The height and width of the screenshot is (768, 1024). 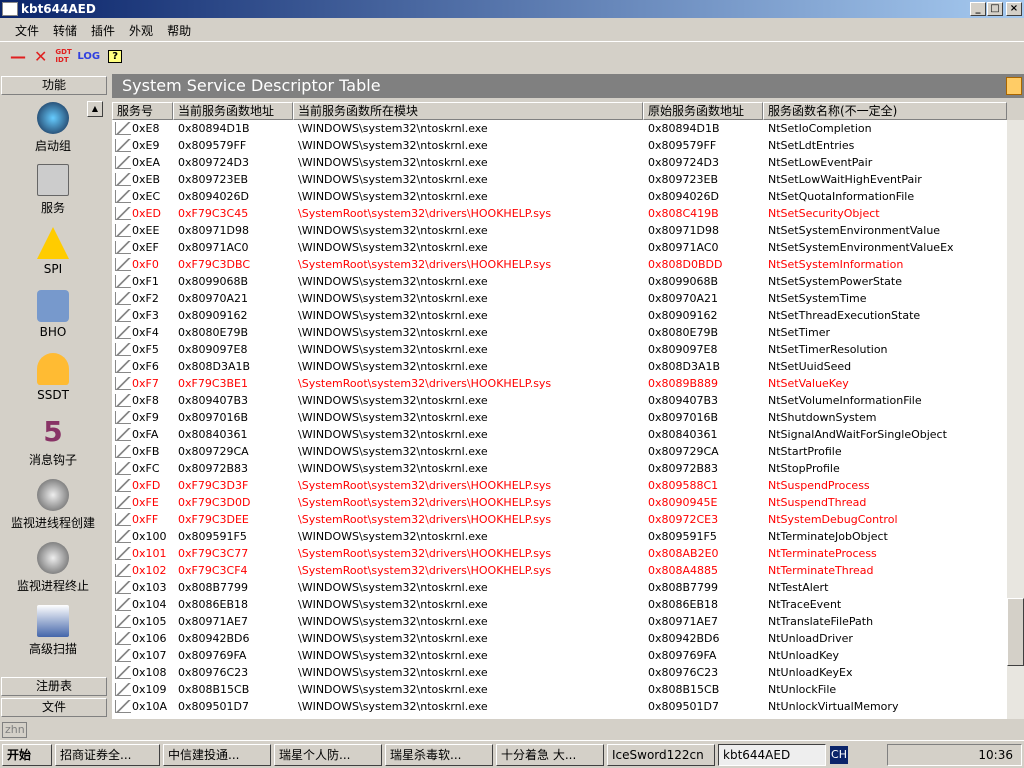 What do you see at coordinates (54, 686) in the screenshot?
I see `registry-header: 注册表` at bounding box center [54, 686].